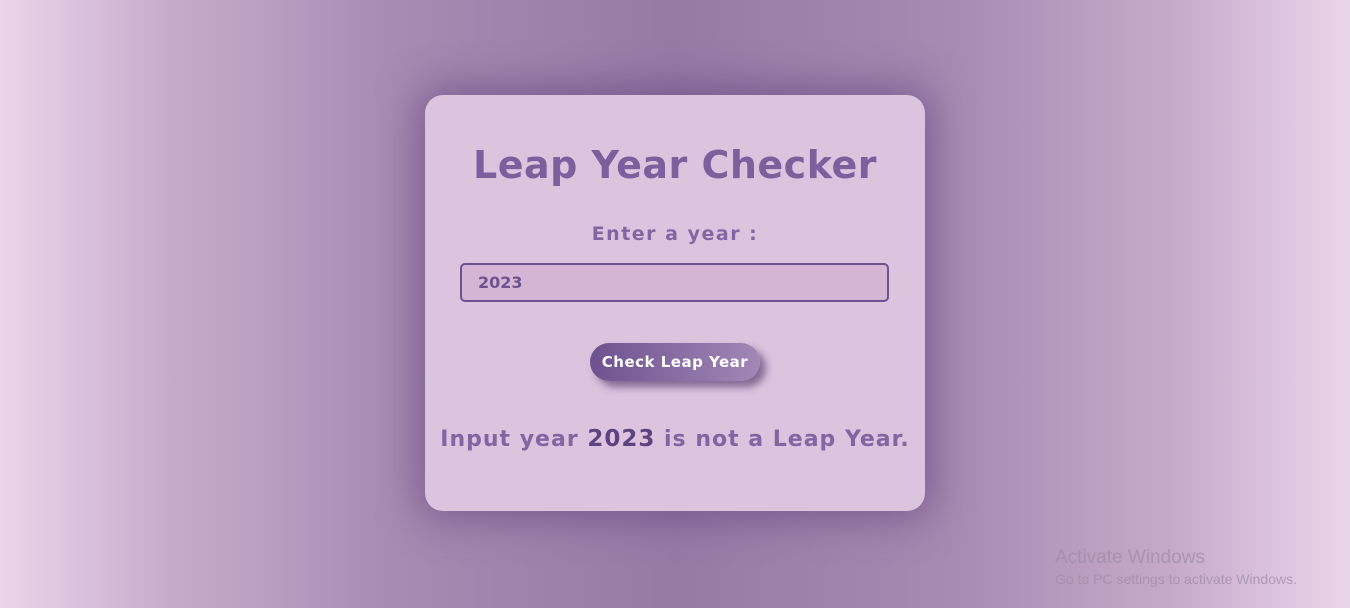 This screenshot has height=608, width=1350. Describe the element at coordinates (621, 439) in the screenshot. I see `result-year: 2023` at that location.